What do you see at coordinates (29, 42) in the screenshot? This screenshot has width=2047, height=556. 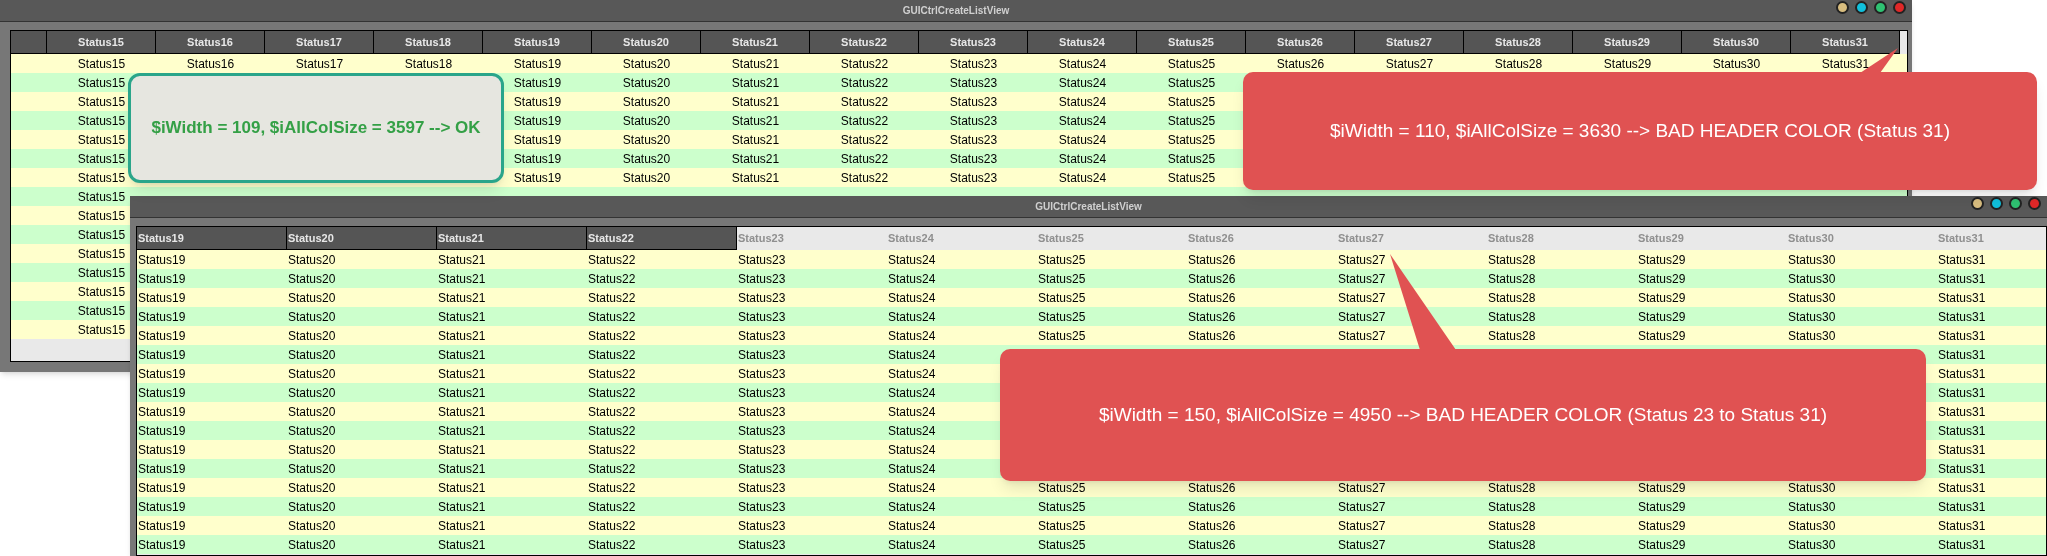 I see `header-cell` at bounding box center [29, 42].